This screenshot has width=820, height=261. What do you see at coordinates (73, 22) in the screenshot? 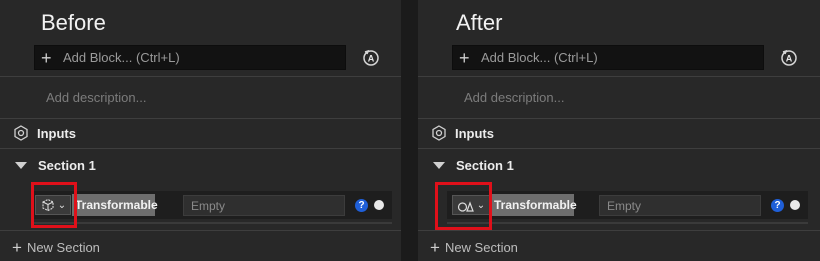
I see `panel-title: Before` at bounding box center [73, 22].